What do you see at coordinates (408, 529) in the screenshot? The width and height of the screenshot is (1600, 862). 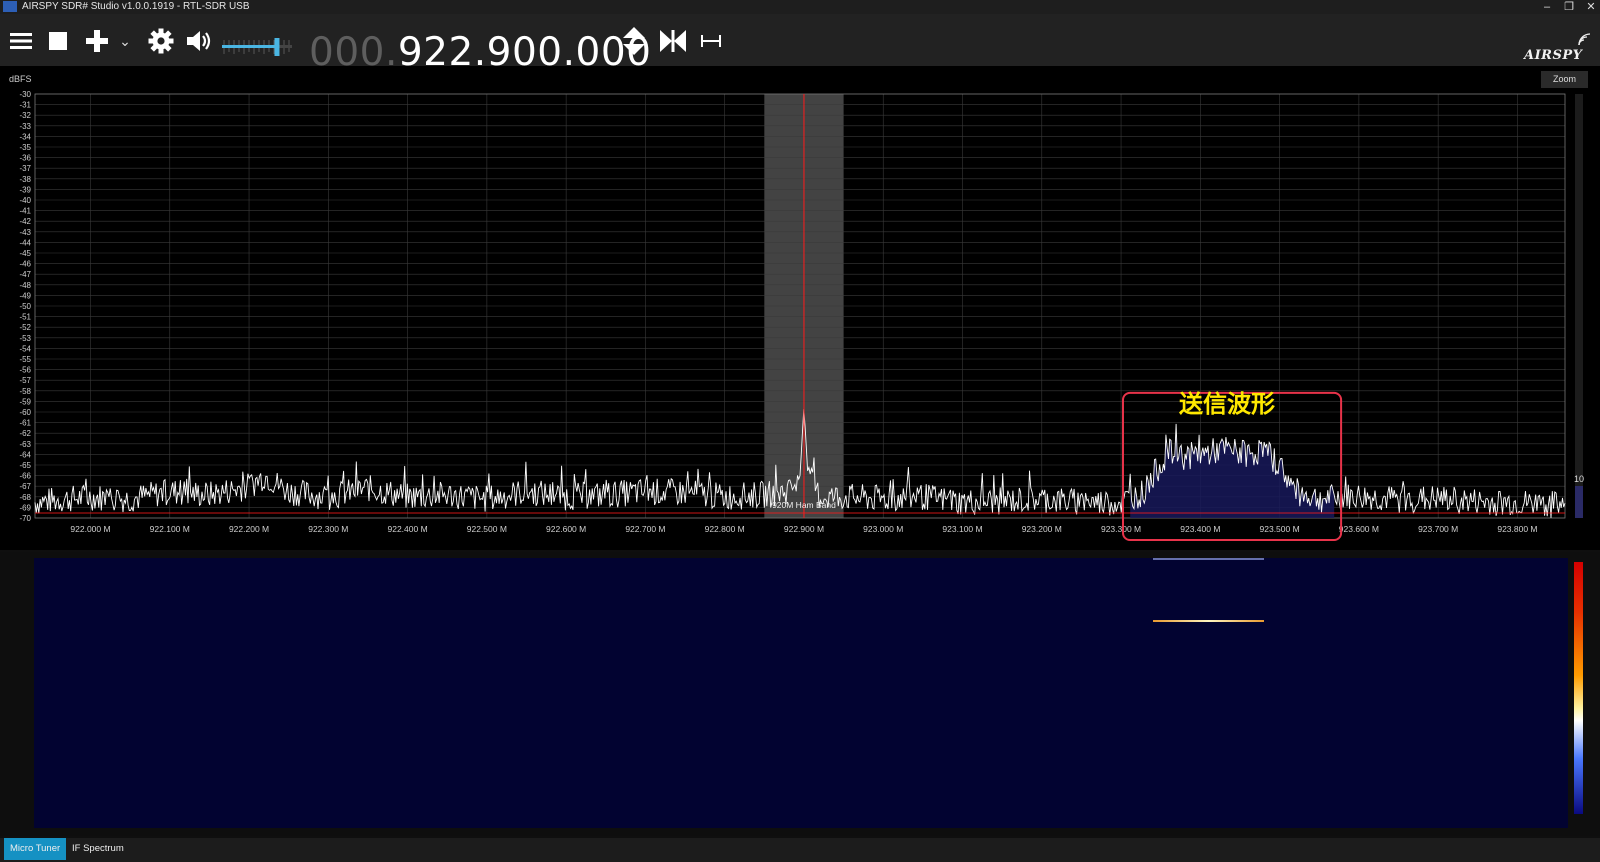 I see `x-tick-label: 922.400 M` at bounding box center [408, 529].